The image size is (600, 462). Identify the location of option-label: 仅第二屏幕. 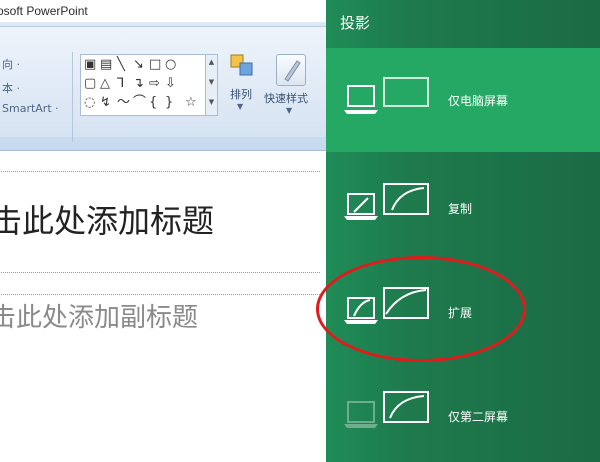
(478, 417).